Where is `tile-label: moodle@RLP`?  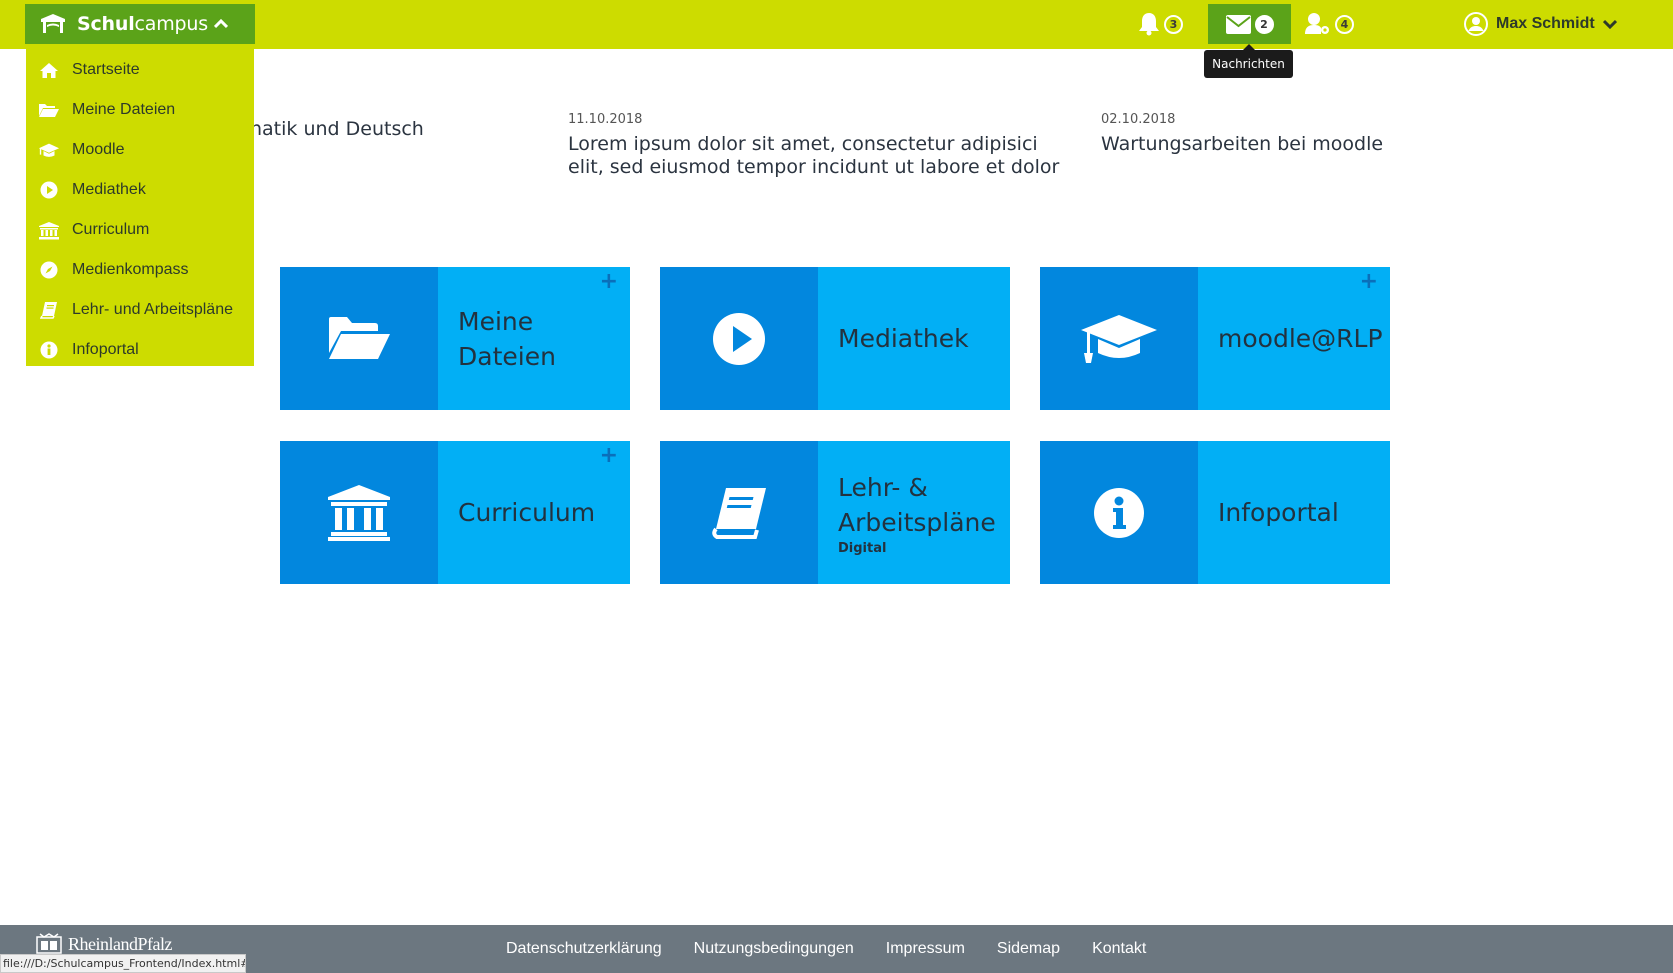 tile-label: moodle@RLP is located at coordinates (1300, 338).